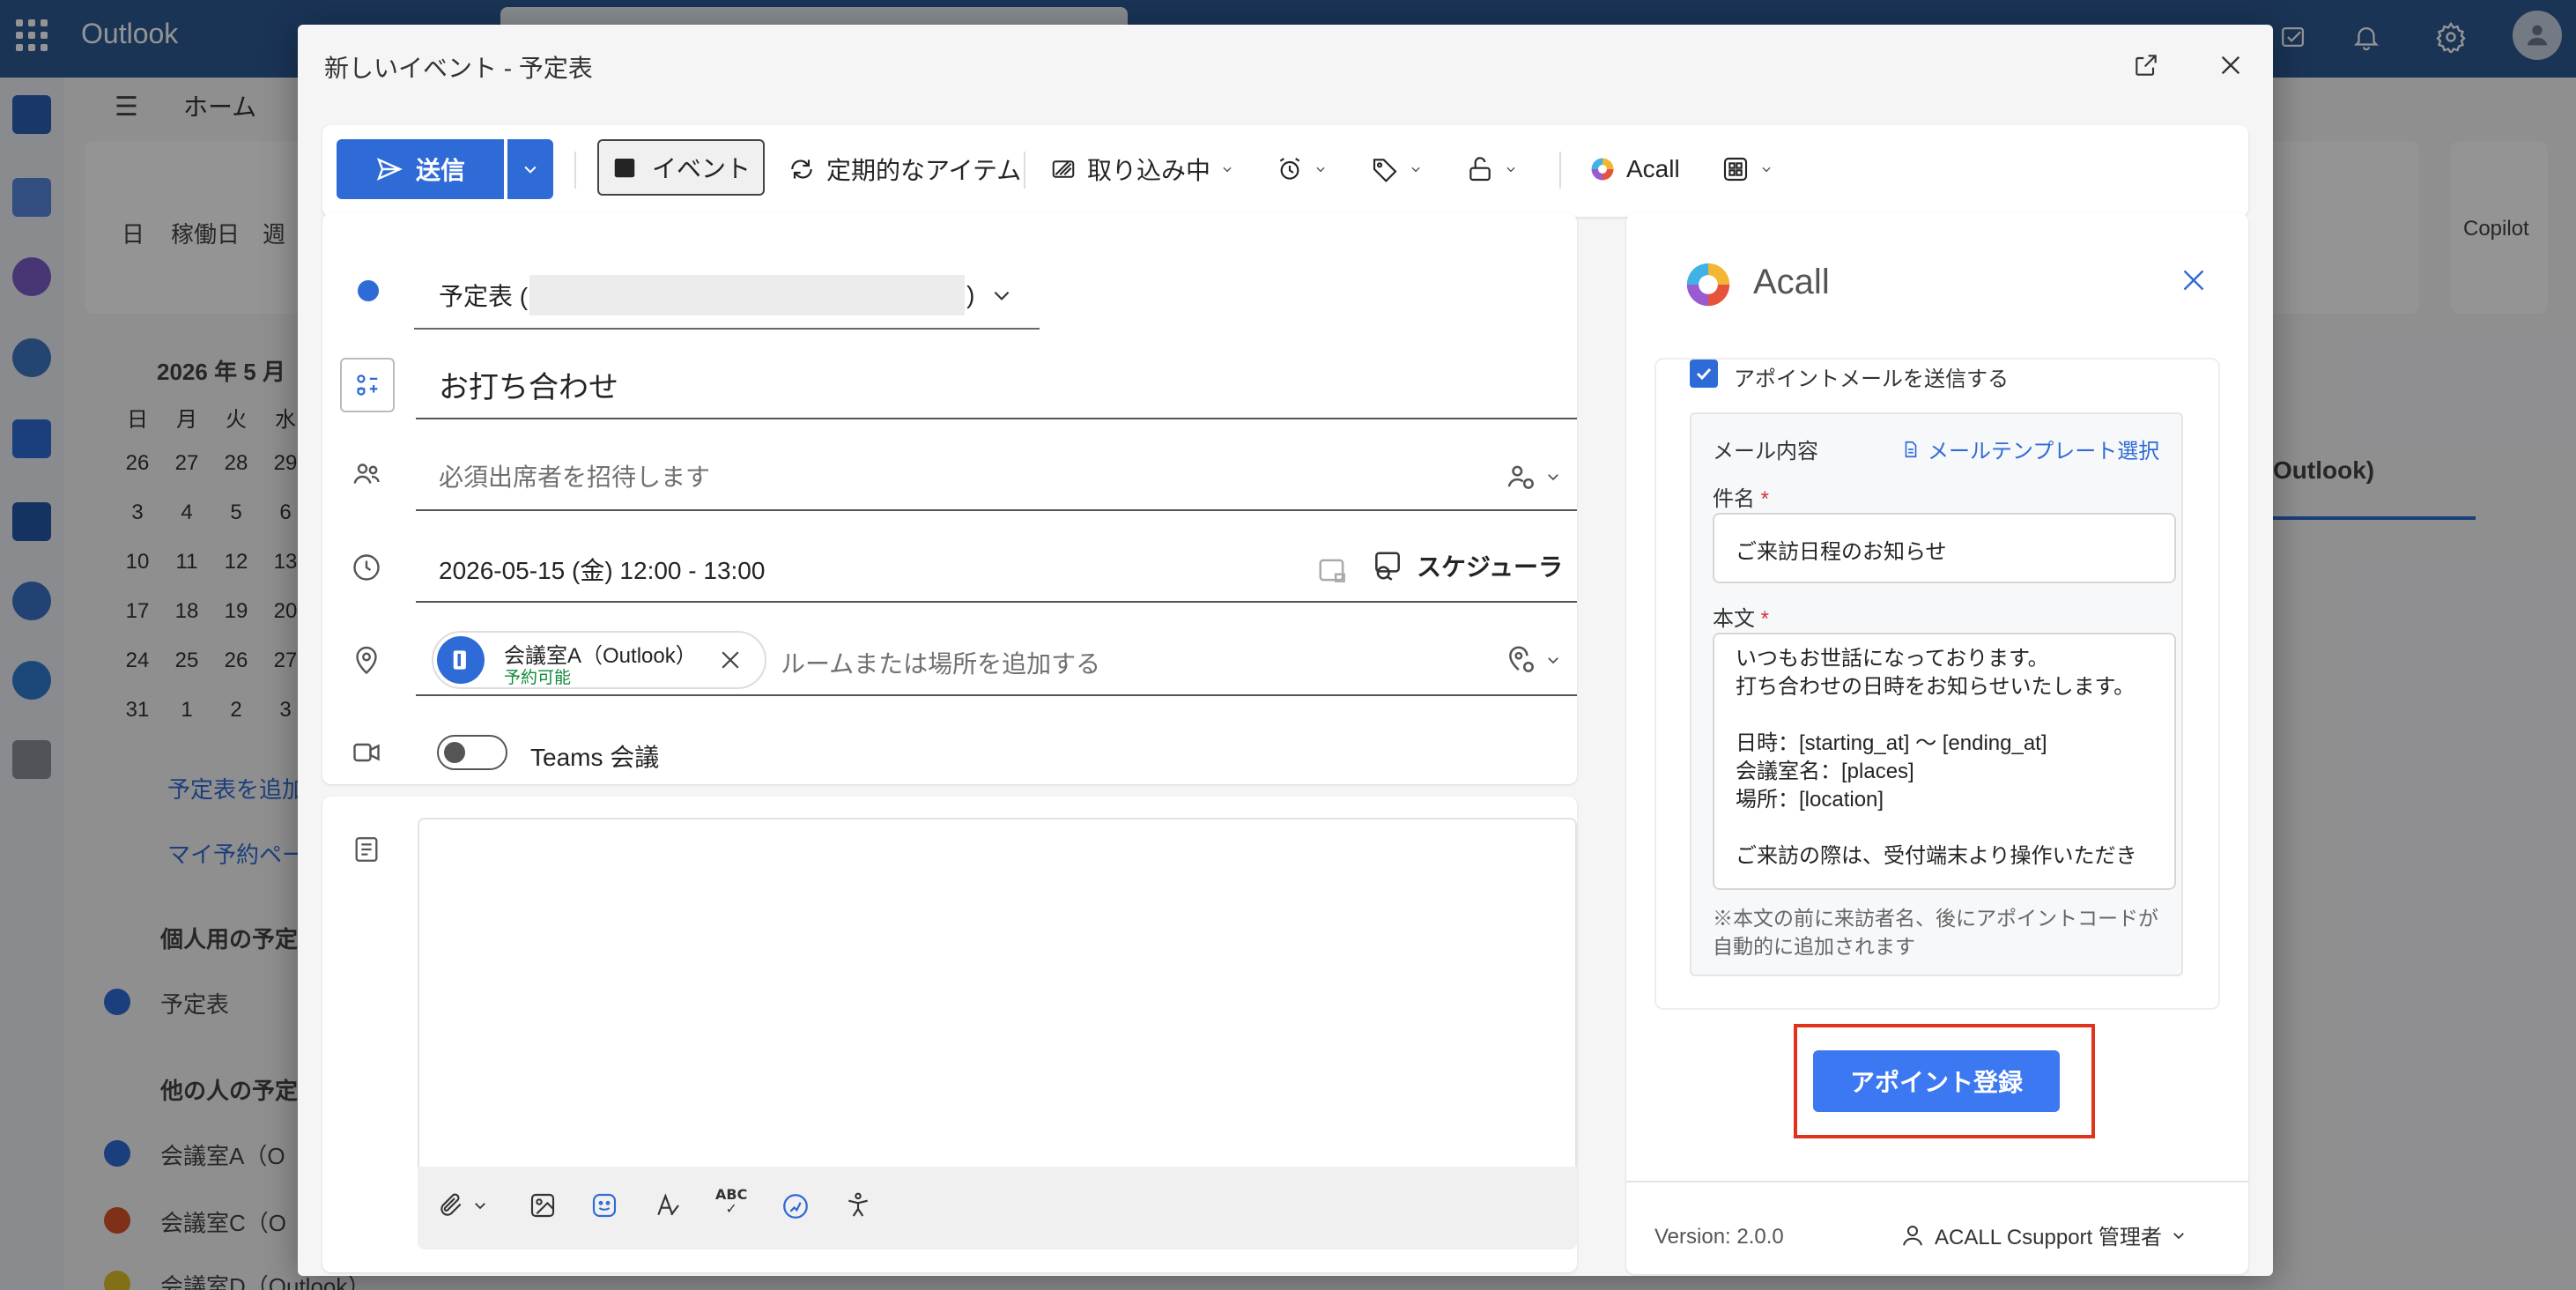 This screenshot has width=2576, height=1290. What do you see at coordinates (1747, 169) in the screenshot?
I see `apps-dropdown` at bounding box center [1747, 169].